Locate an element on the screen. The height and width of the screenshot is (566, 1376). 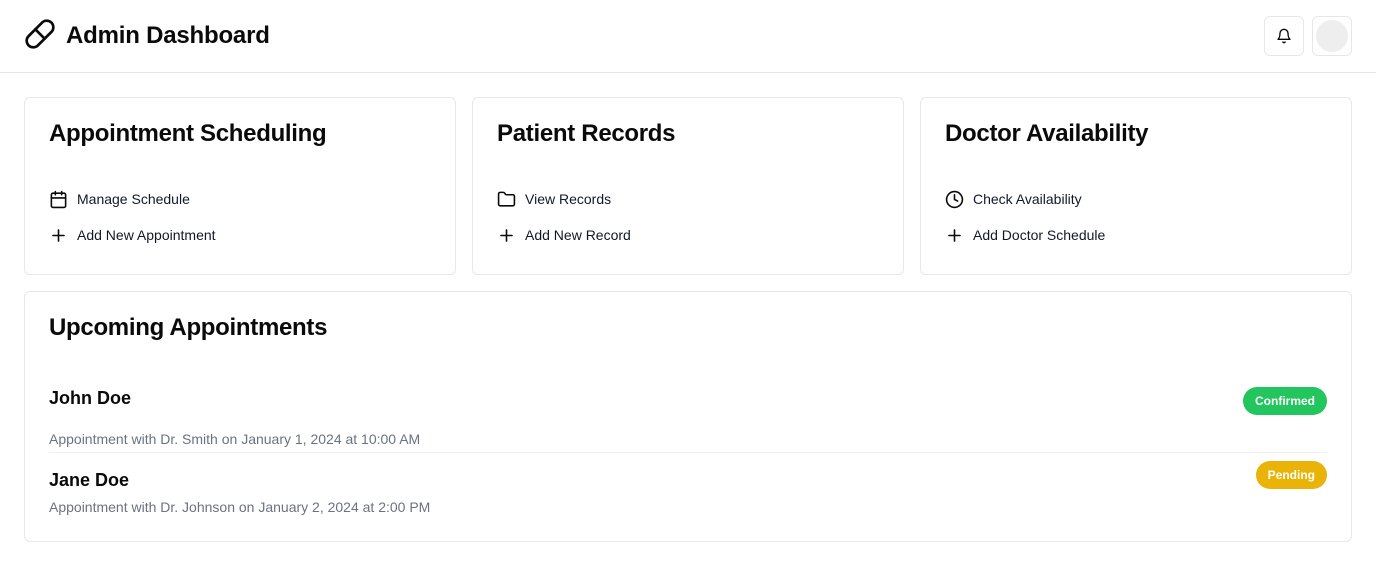
status-badge: Pending is located at coordinates (1291, 475).